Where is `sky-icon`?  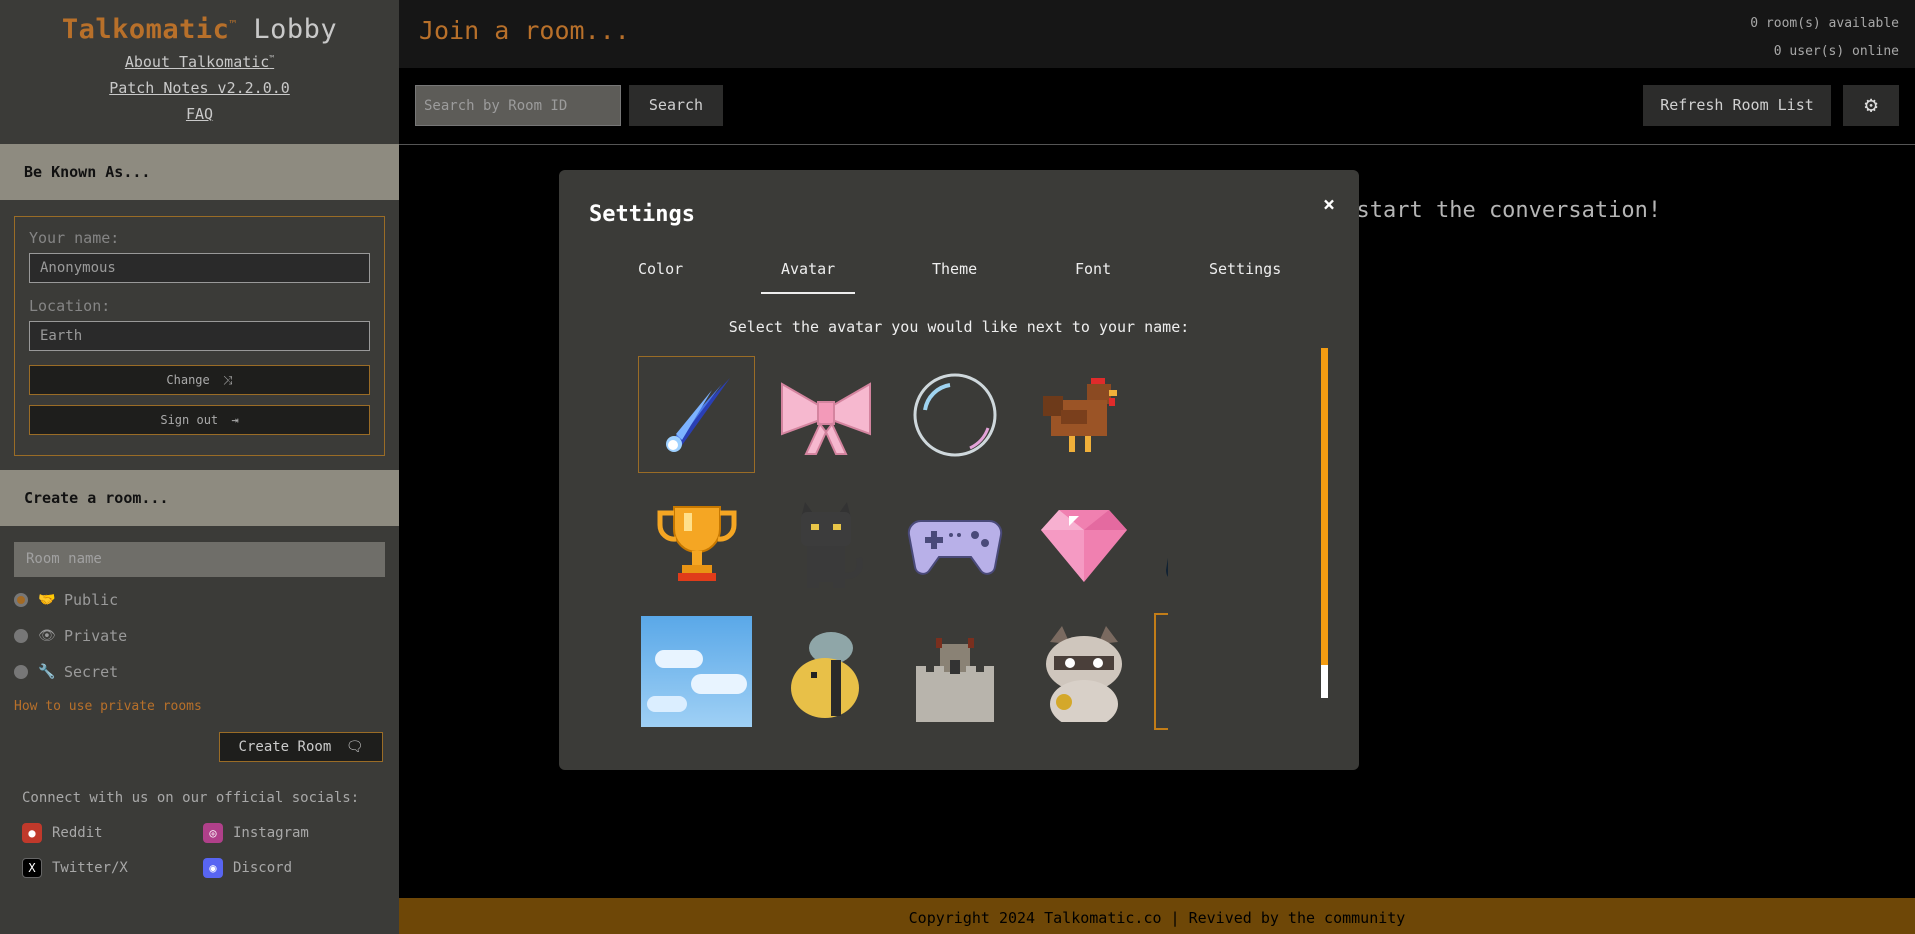 sky-icon is located at coordinates (696, 671).